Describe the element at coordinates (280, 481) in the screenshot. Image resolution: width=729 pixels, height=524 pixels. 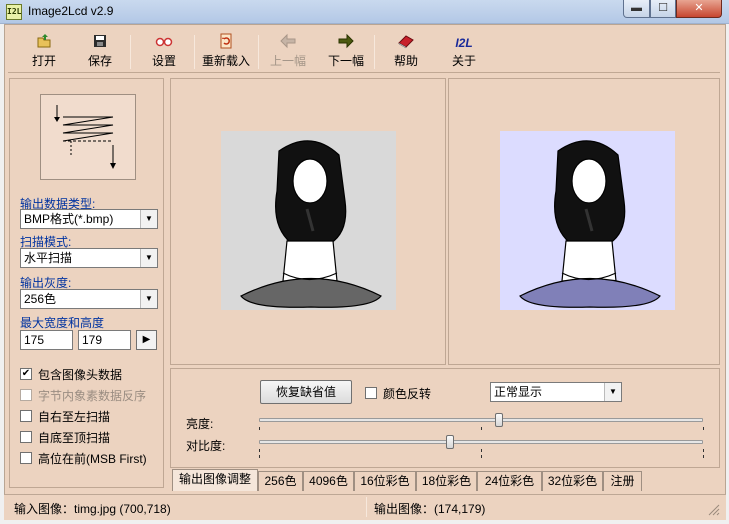
I see `tab-1: 256色` at that location.